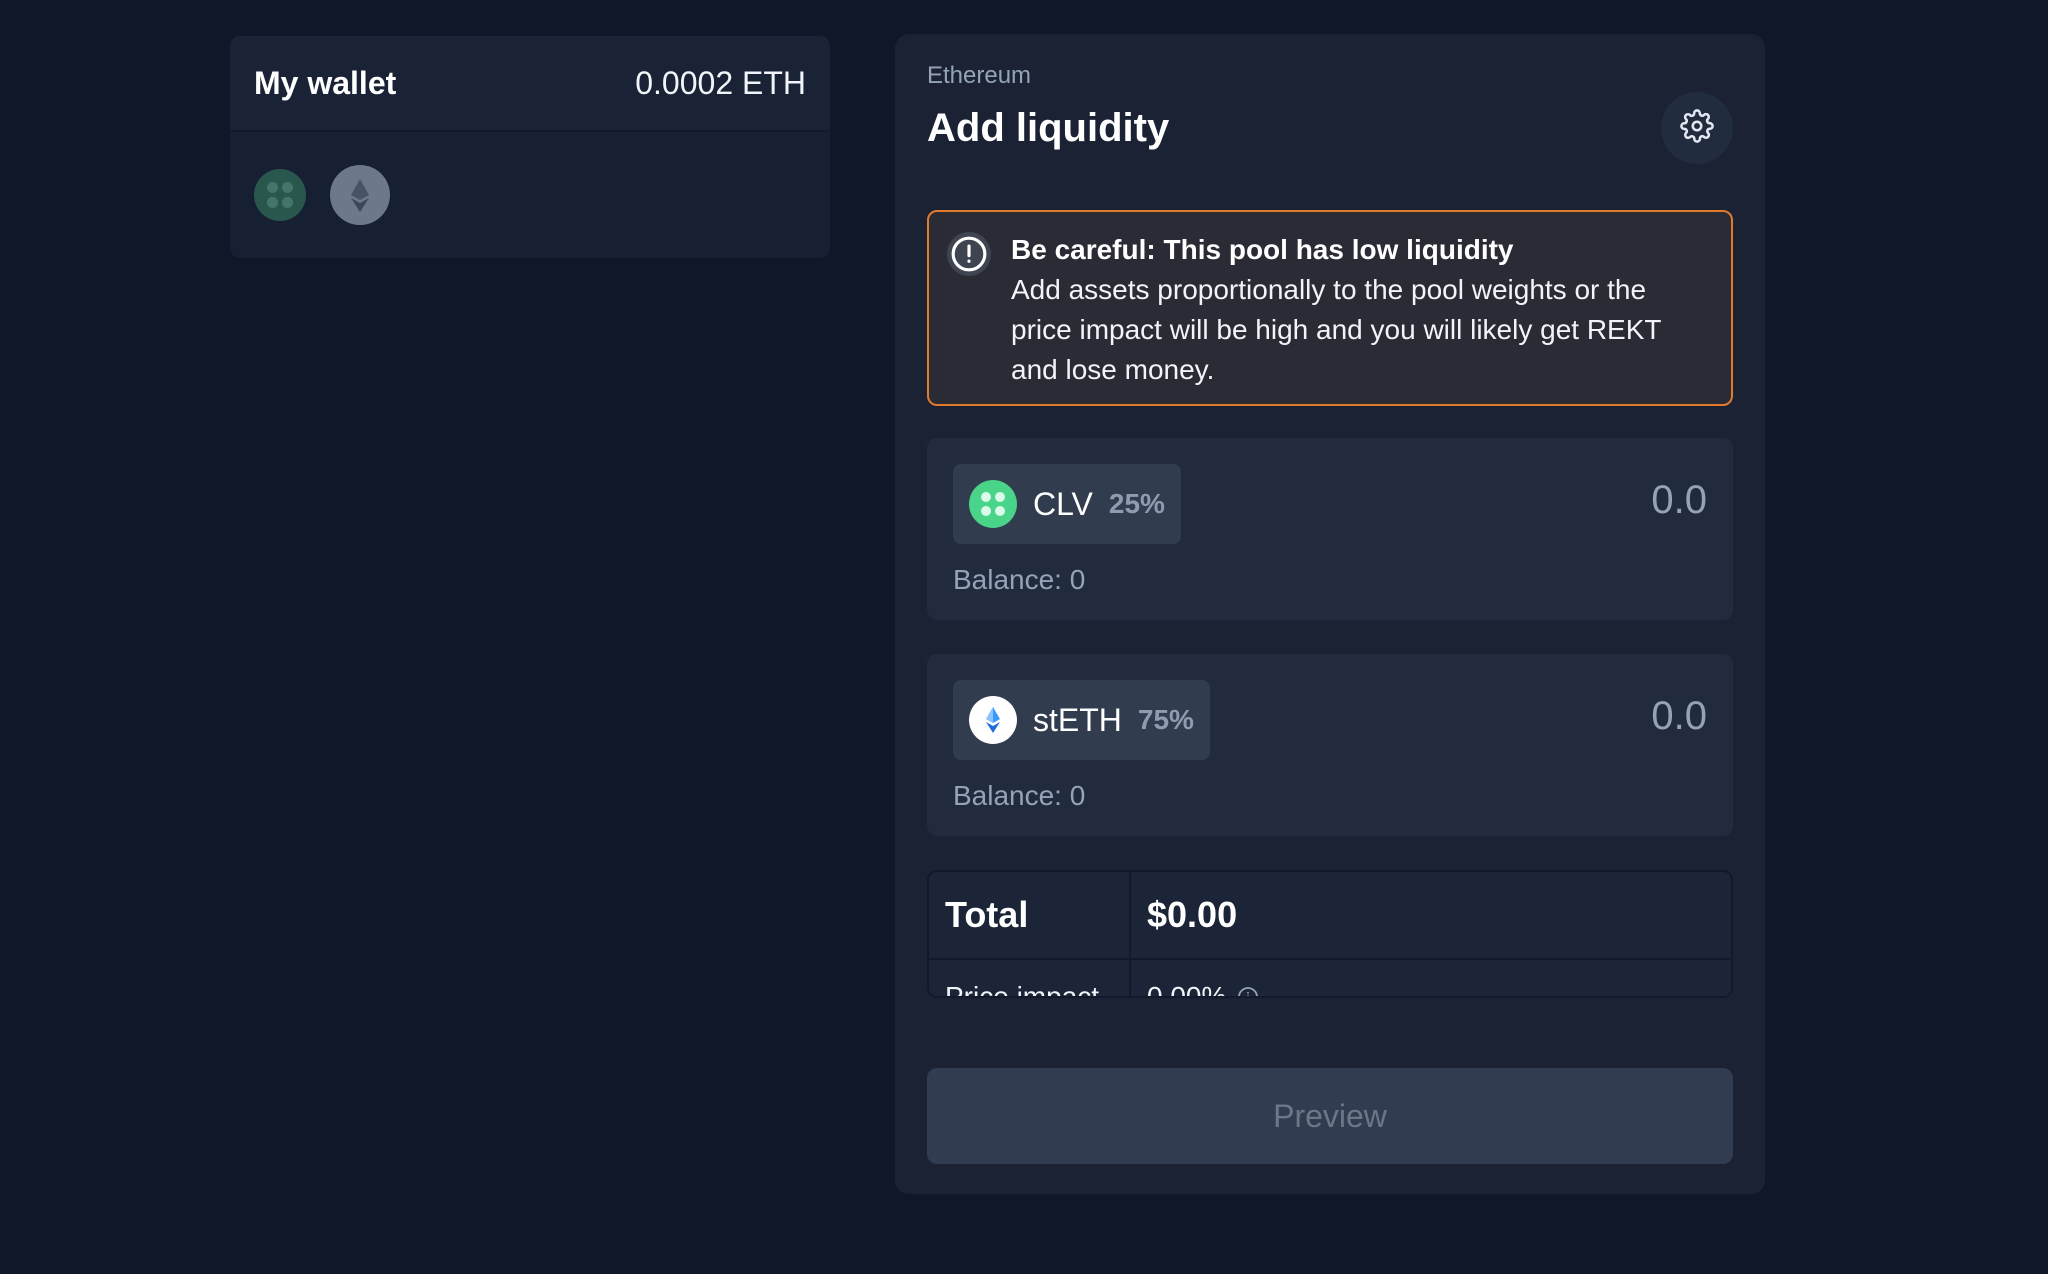  I want to click on price-impact-cell: 0.00%, so click(1431, 979).